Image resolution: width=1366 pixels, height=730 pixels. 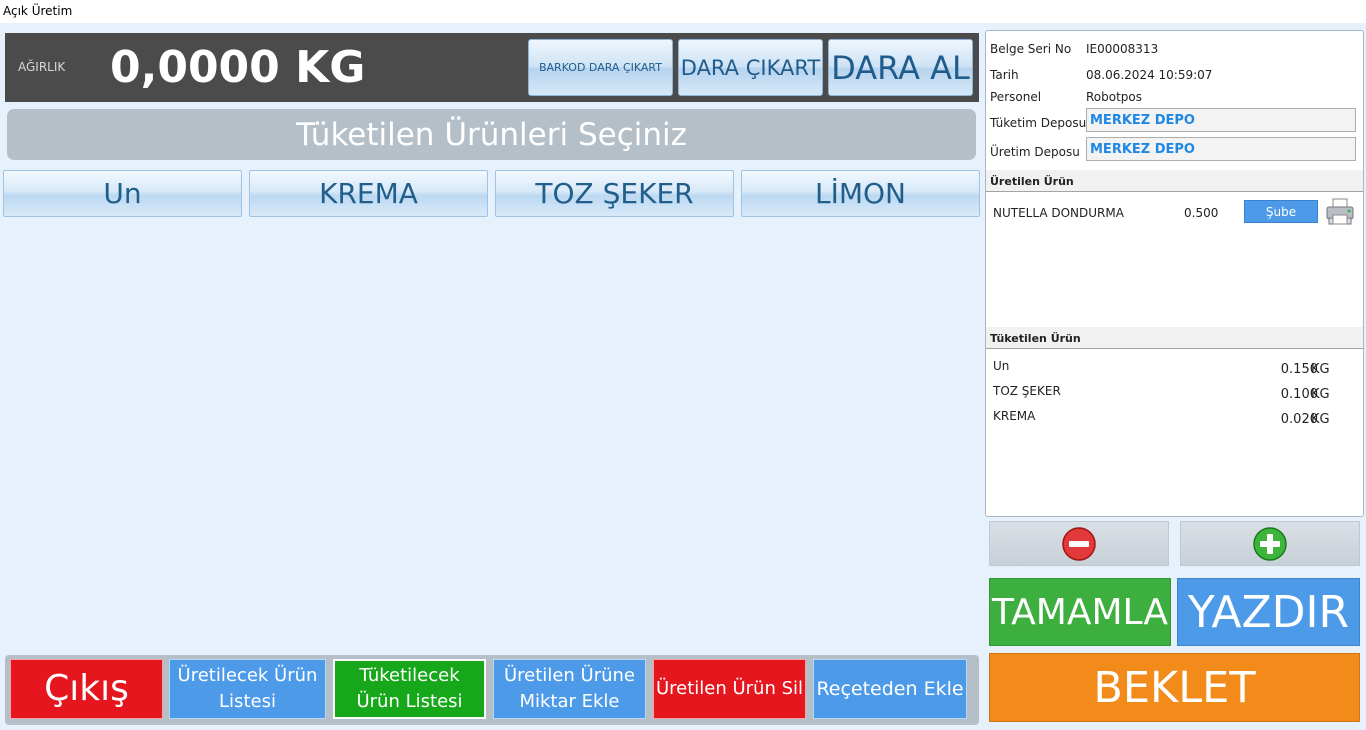 What do you see at coordinates (729, 689) in the screenshot?
I see `delete-produced-button: Üretilen Ürün Sil` at bounding box center [729, 689].